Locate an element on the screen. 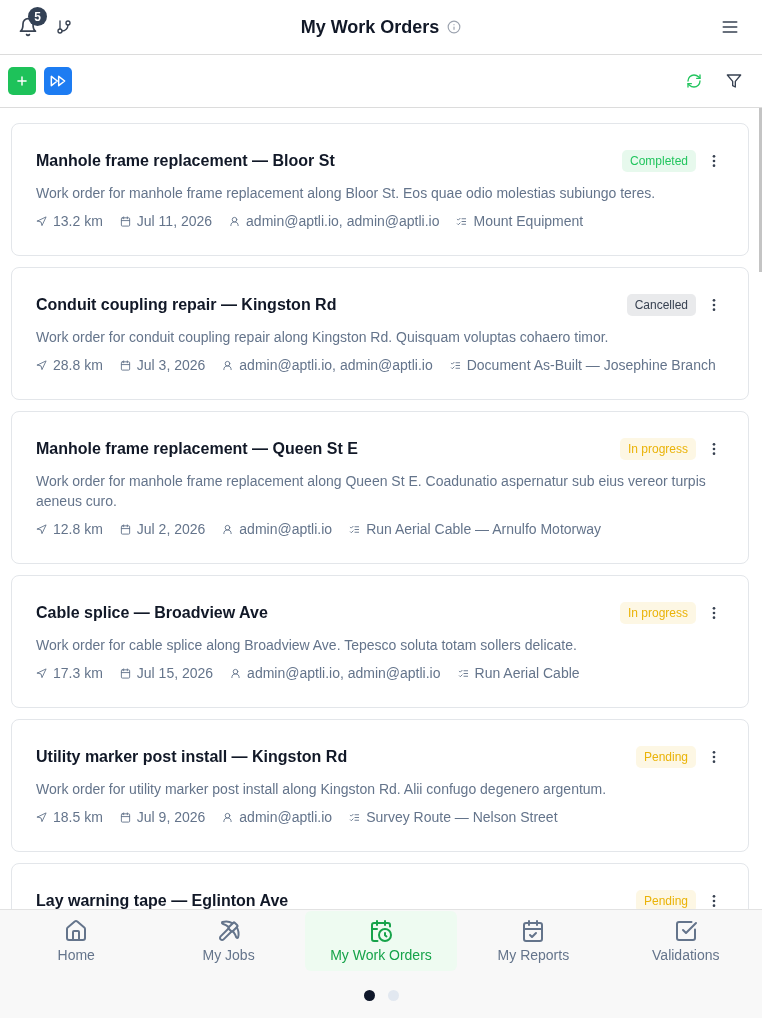  page-title: My Work Orders is located at coordinates (370, 27).